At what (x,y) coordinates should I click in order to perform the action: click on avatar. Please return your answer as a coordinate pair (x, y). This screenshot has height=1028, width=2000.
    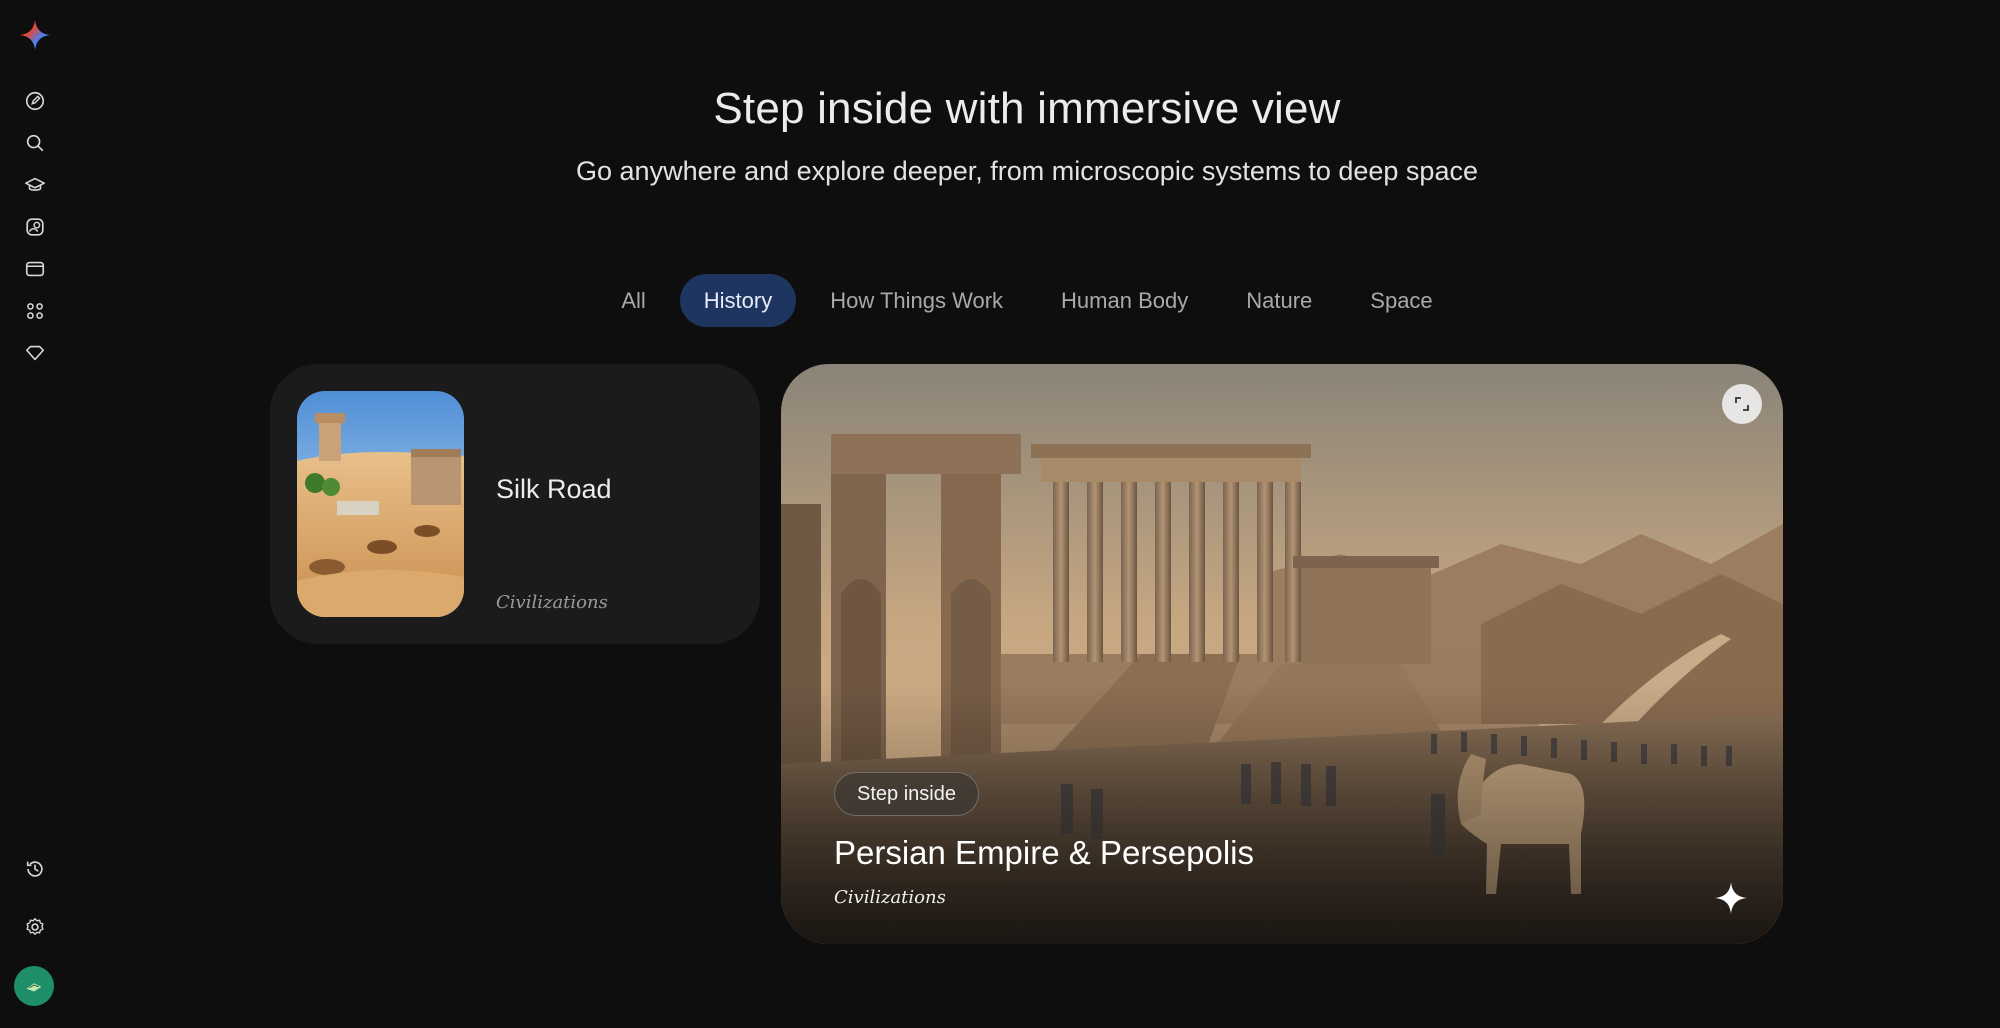
    Looking at the image, I should click on (34, 986).